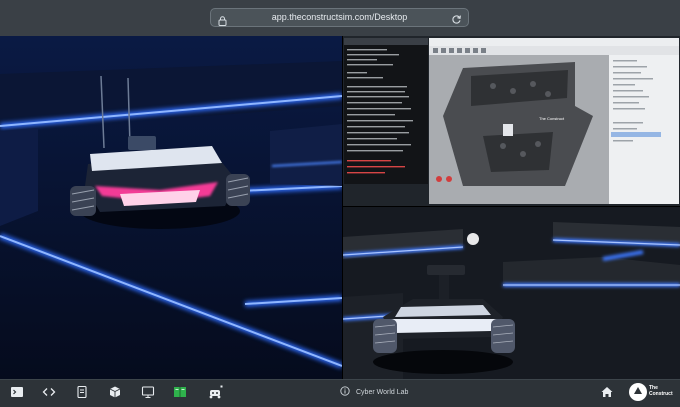 The height and width of the screenshot is (407, 680). Describe the element at coordinates (638, 392) in the screenshot. I see `brand-logo-mark` at that location.